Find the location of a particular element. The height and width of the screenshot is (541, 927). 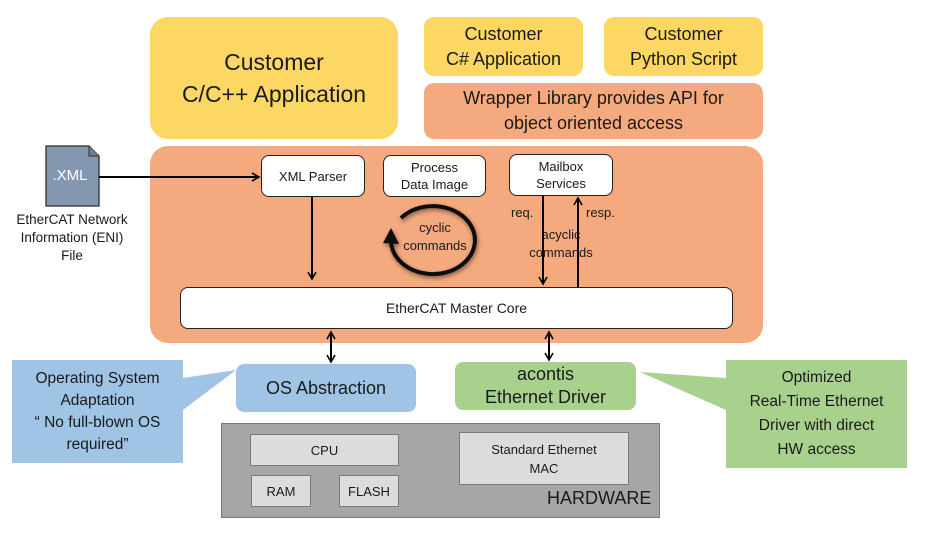

os-callout-tail is located at coordinates (209, 390).